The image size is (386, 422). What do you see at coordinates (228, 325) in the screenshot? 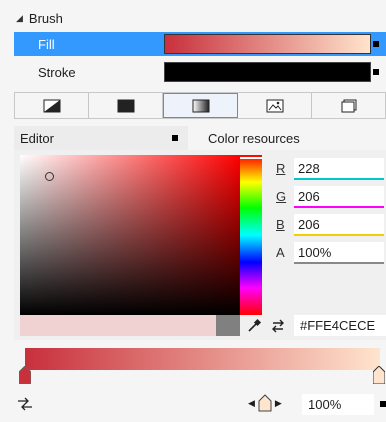
I see `initial-color-swatch` at bounding box center [228, 325].